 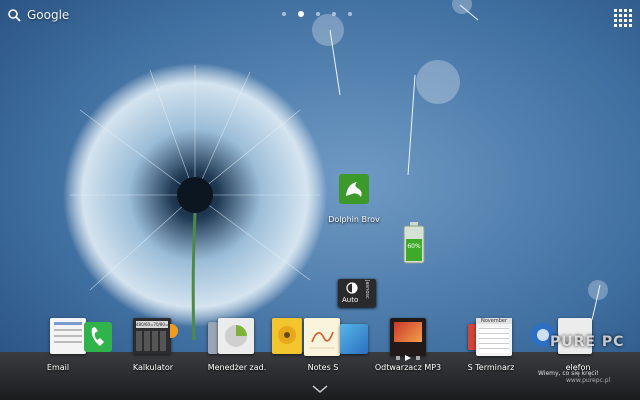 I want to click on dolphin-label: Dolphin Brov, so click(x=354, y=219).